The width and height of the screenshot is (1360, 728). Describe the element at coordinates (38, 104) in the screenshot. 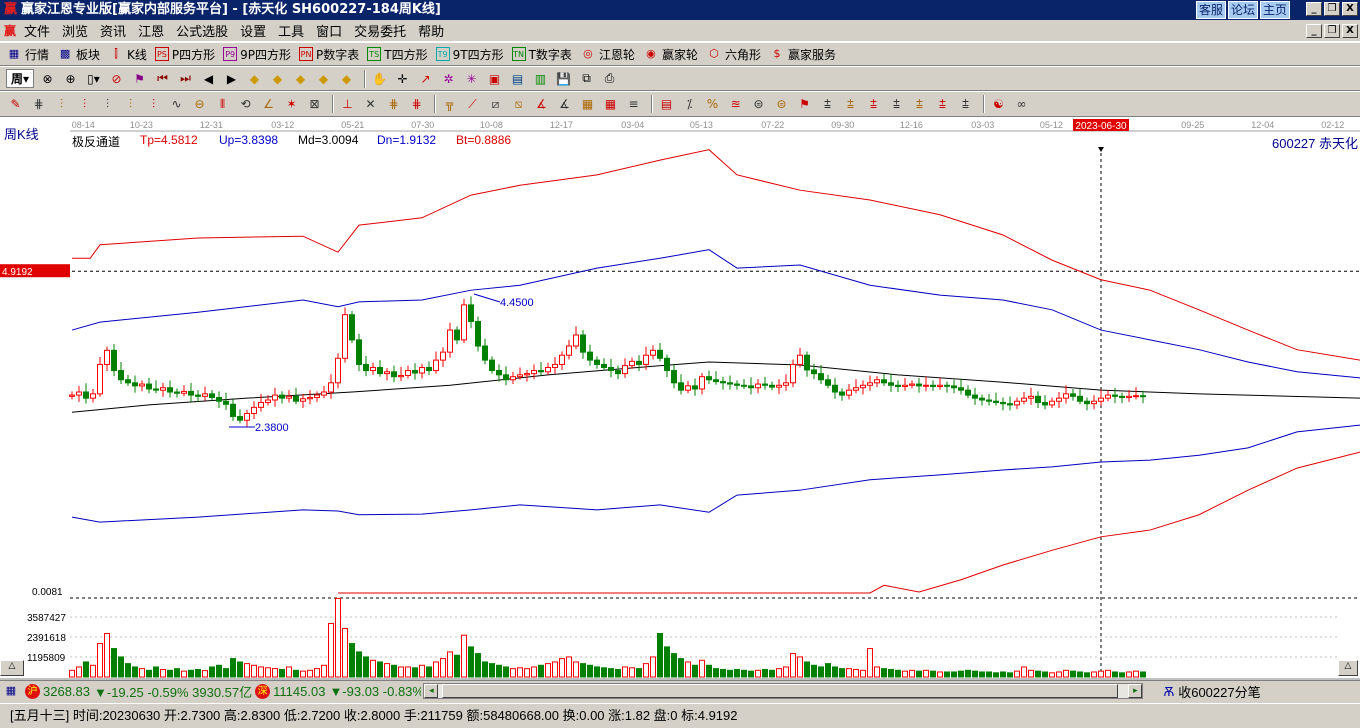

I see `grid-icon: ⋕` at that location.